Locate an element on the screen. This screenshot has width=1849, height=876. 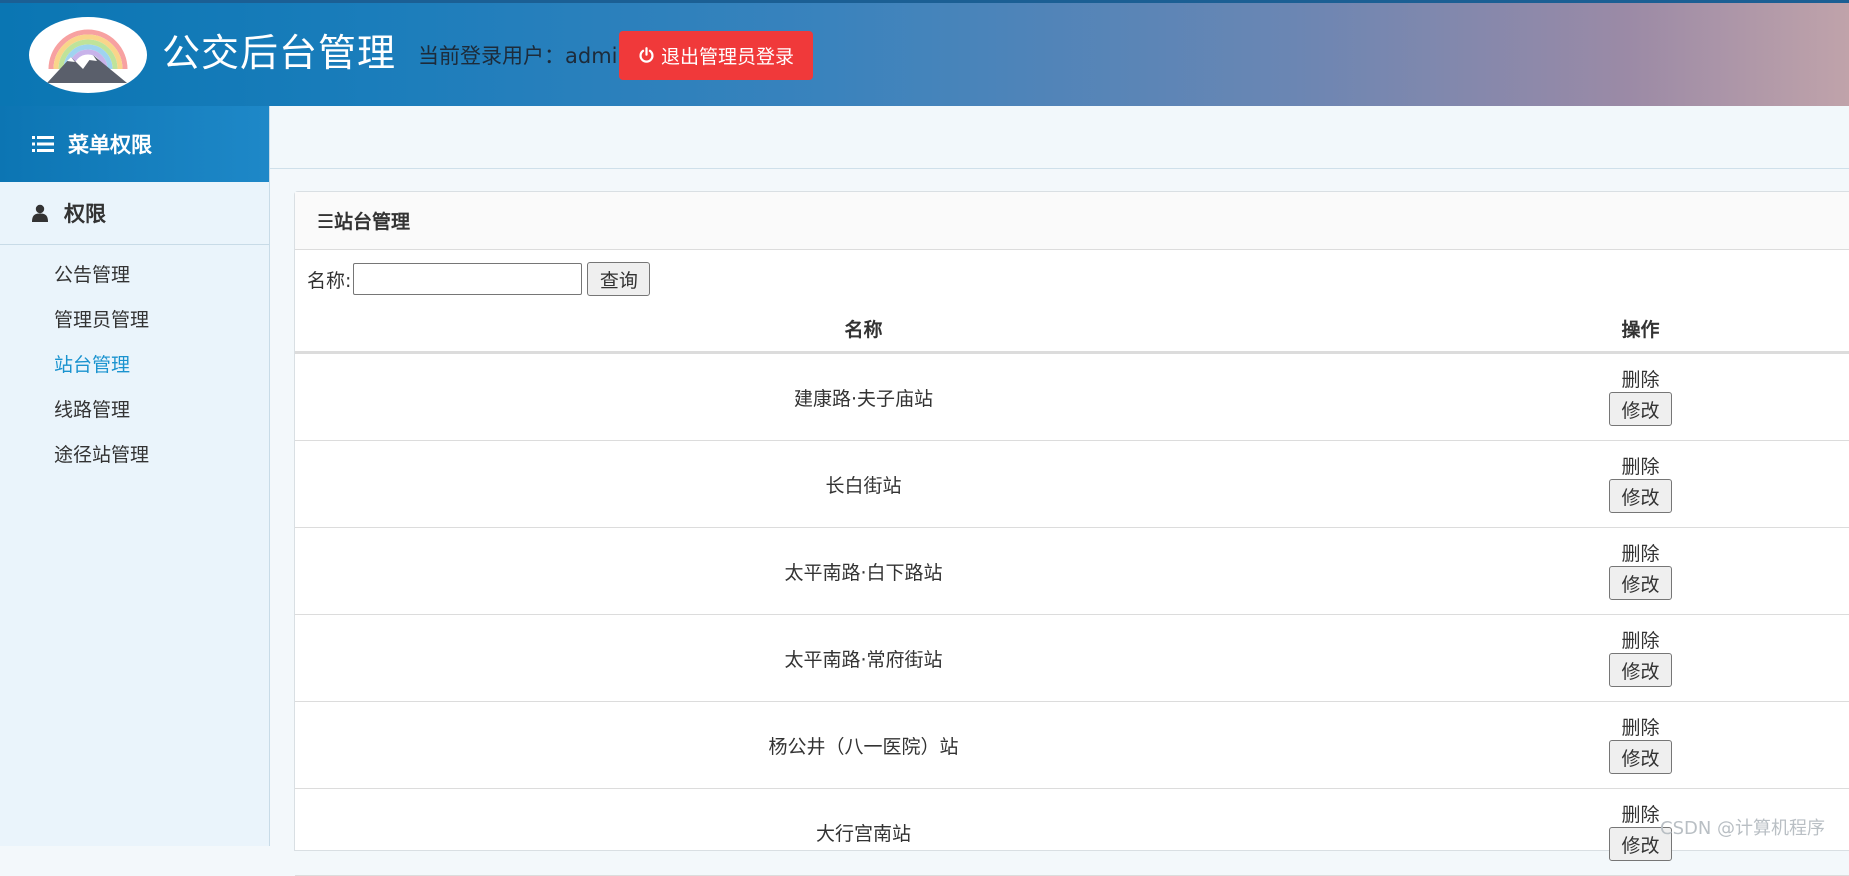
station-name: 杨公井（八一医院）站 is located at coordinates (863, 746).